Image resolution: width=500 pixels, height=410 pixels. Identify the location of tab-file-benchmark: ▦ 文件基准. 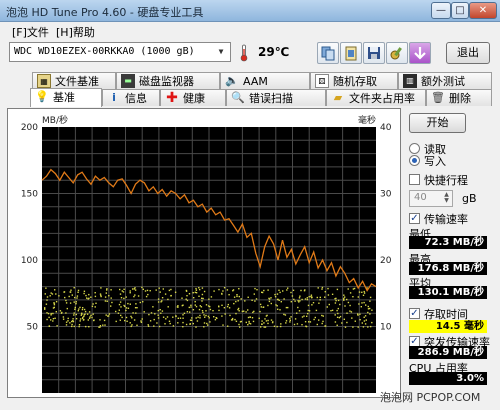
(74, 80).